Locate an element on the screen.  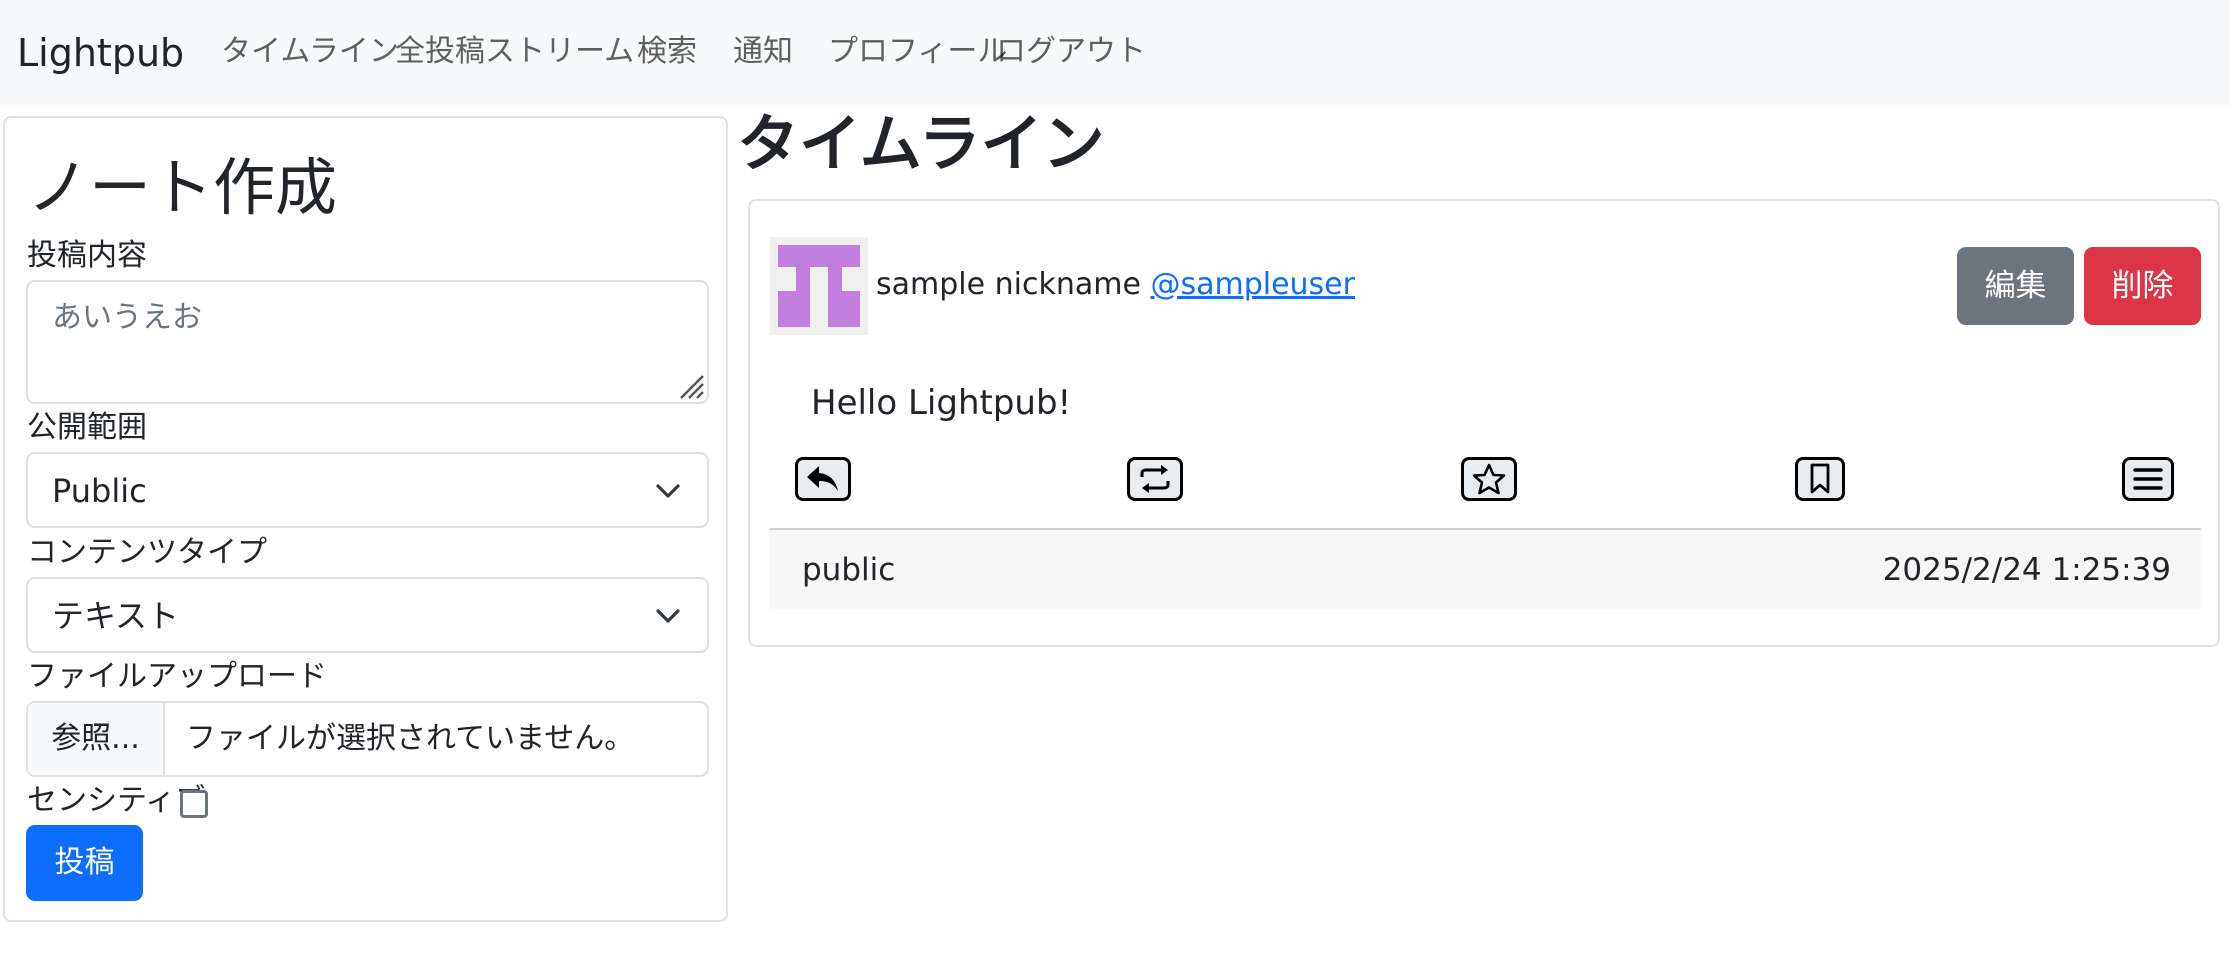
content-type-select: テキスト is located at coordinates (367, 615).